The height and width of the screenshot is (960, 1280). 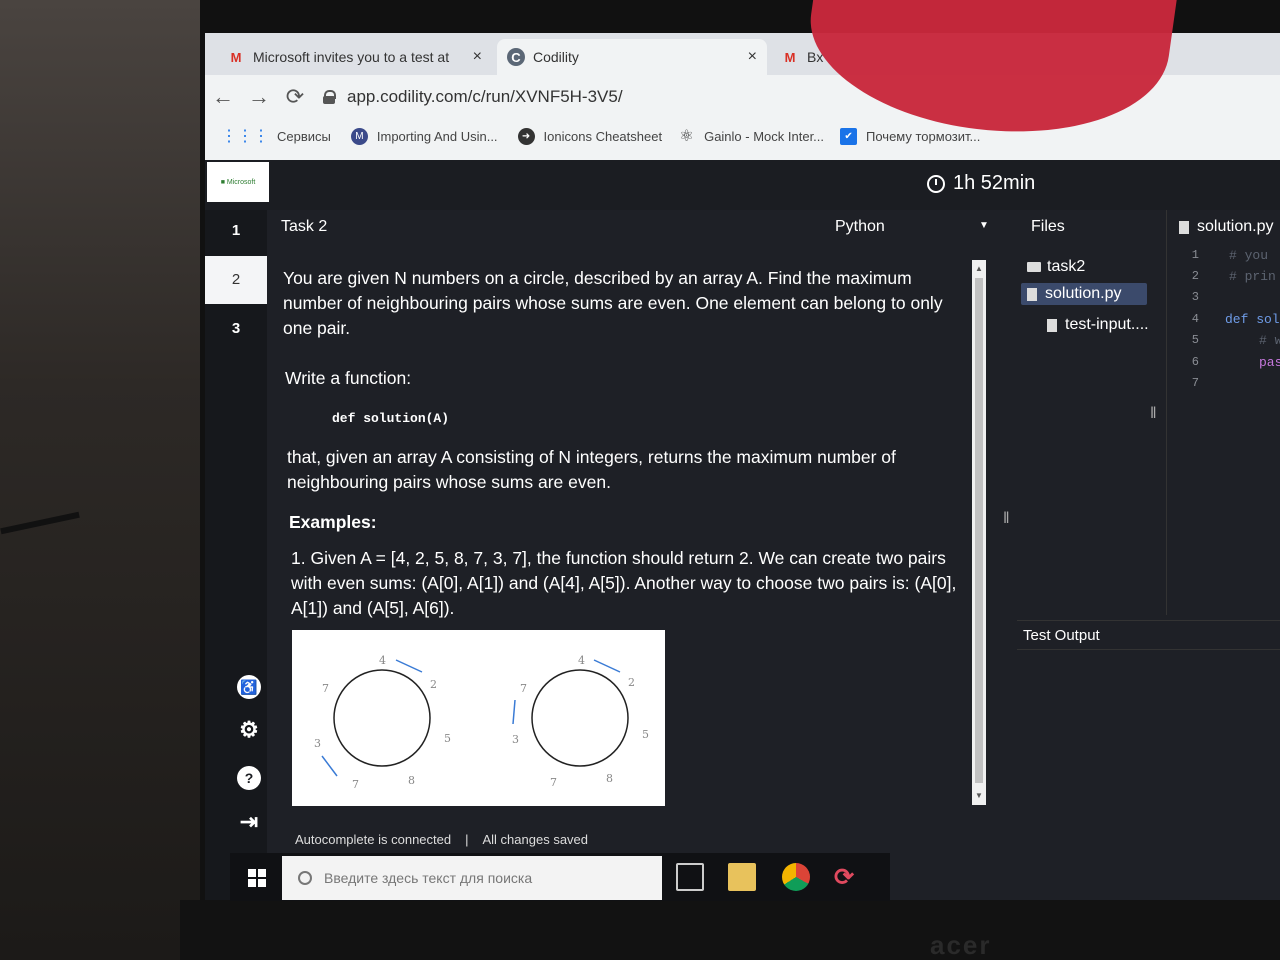 I want to click on sidebar-task-2: 2, so click(x=236, y=280).